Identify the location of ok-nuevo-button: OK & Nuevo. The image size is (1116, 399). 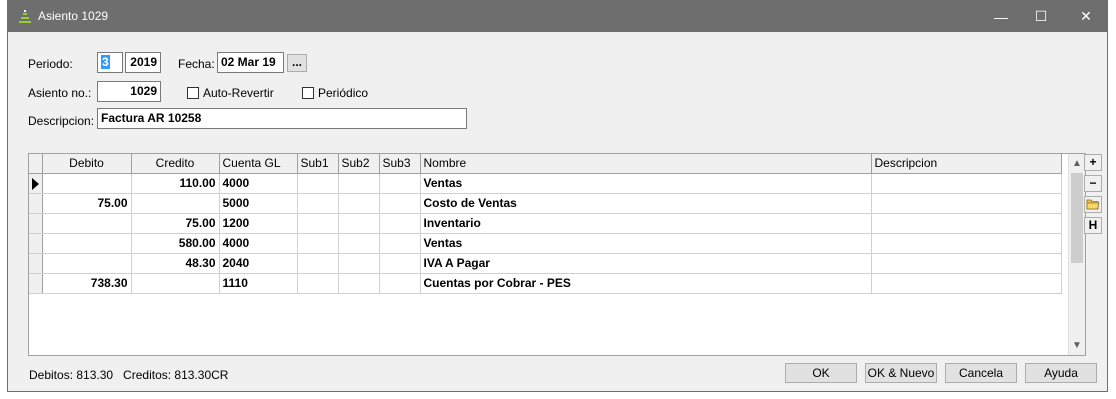
(901, 373).